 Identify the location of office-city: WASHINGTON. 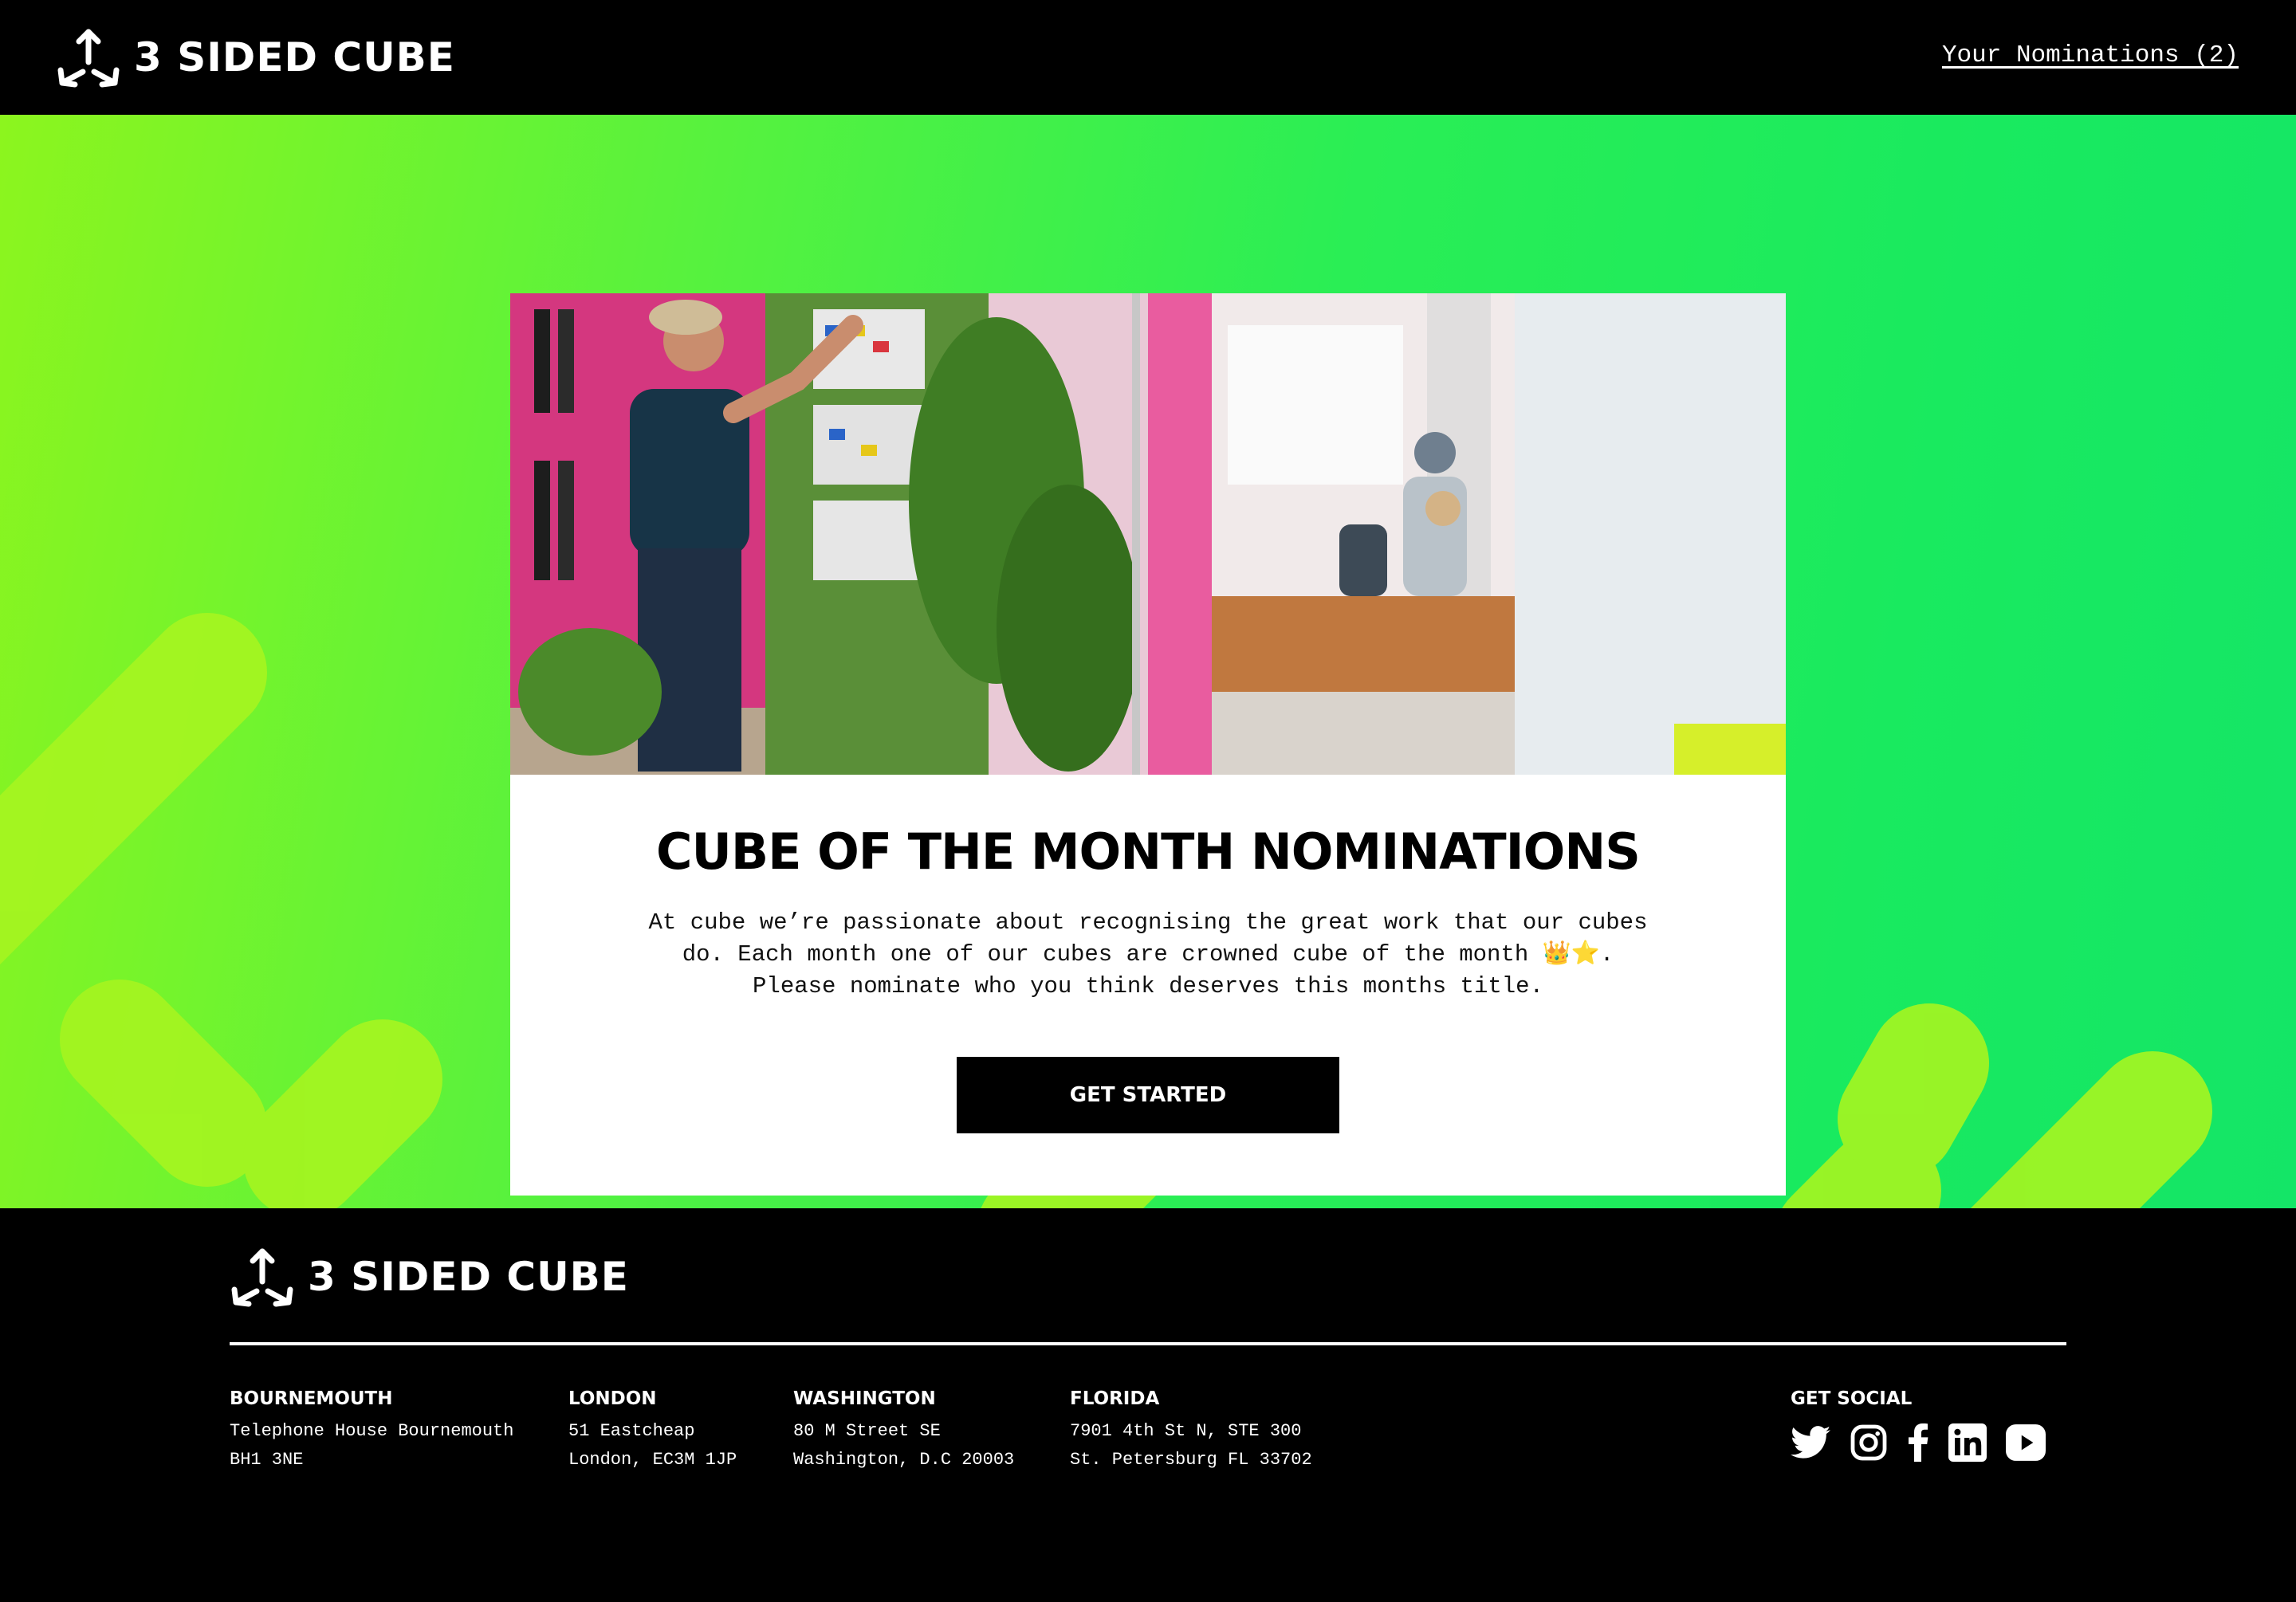
(864, 1398).